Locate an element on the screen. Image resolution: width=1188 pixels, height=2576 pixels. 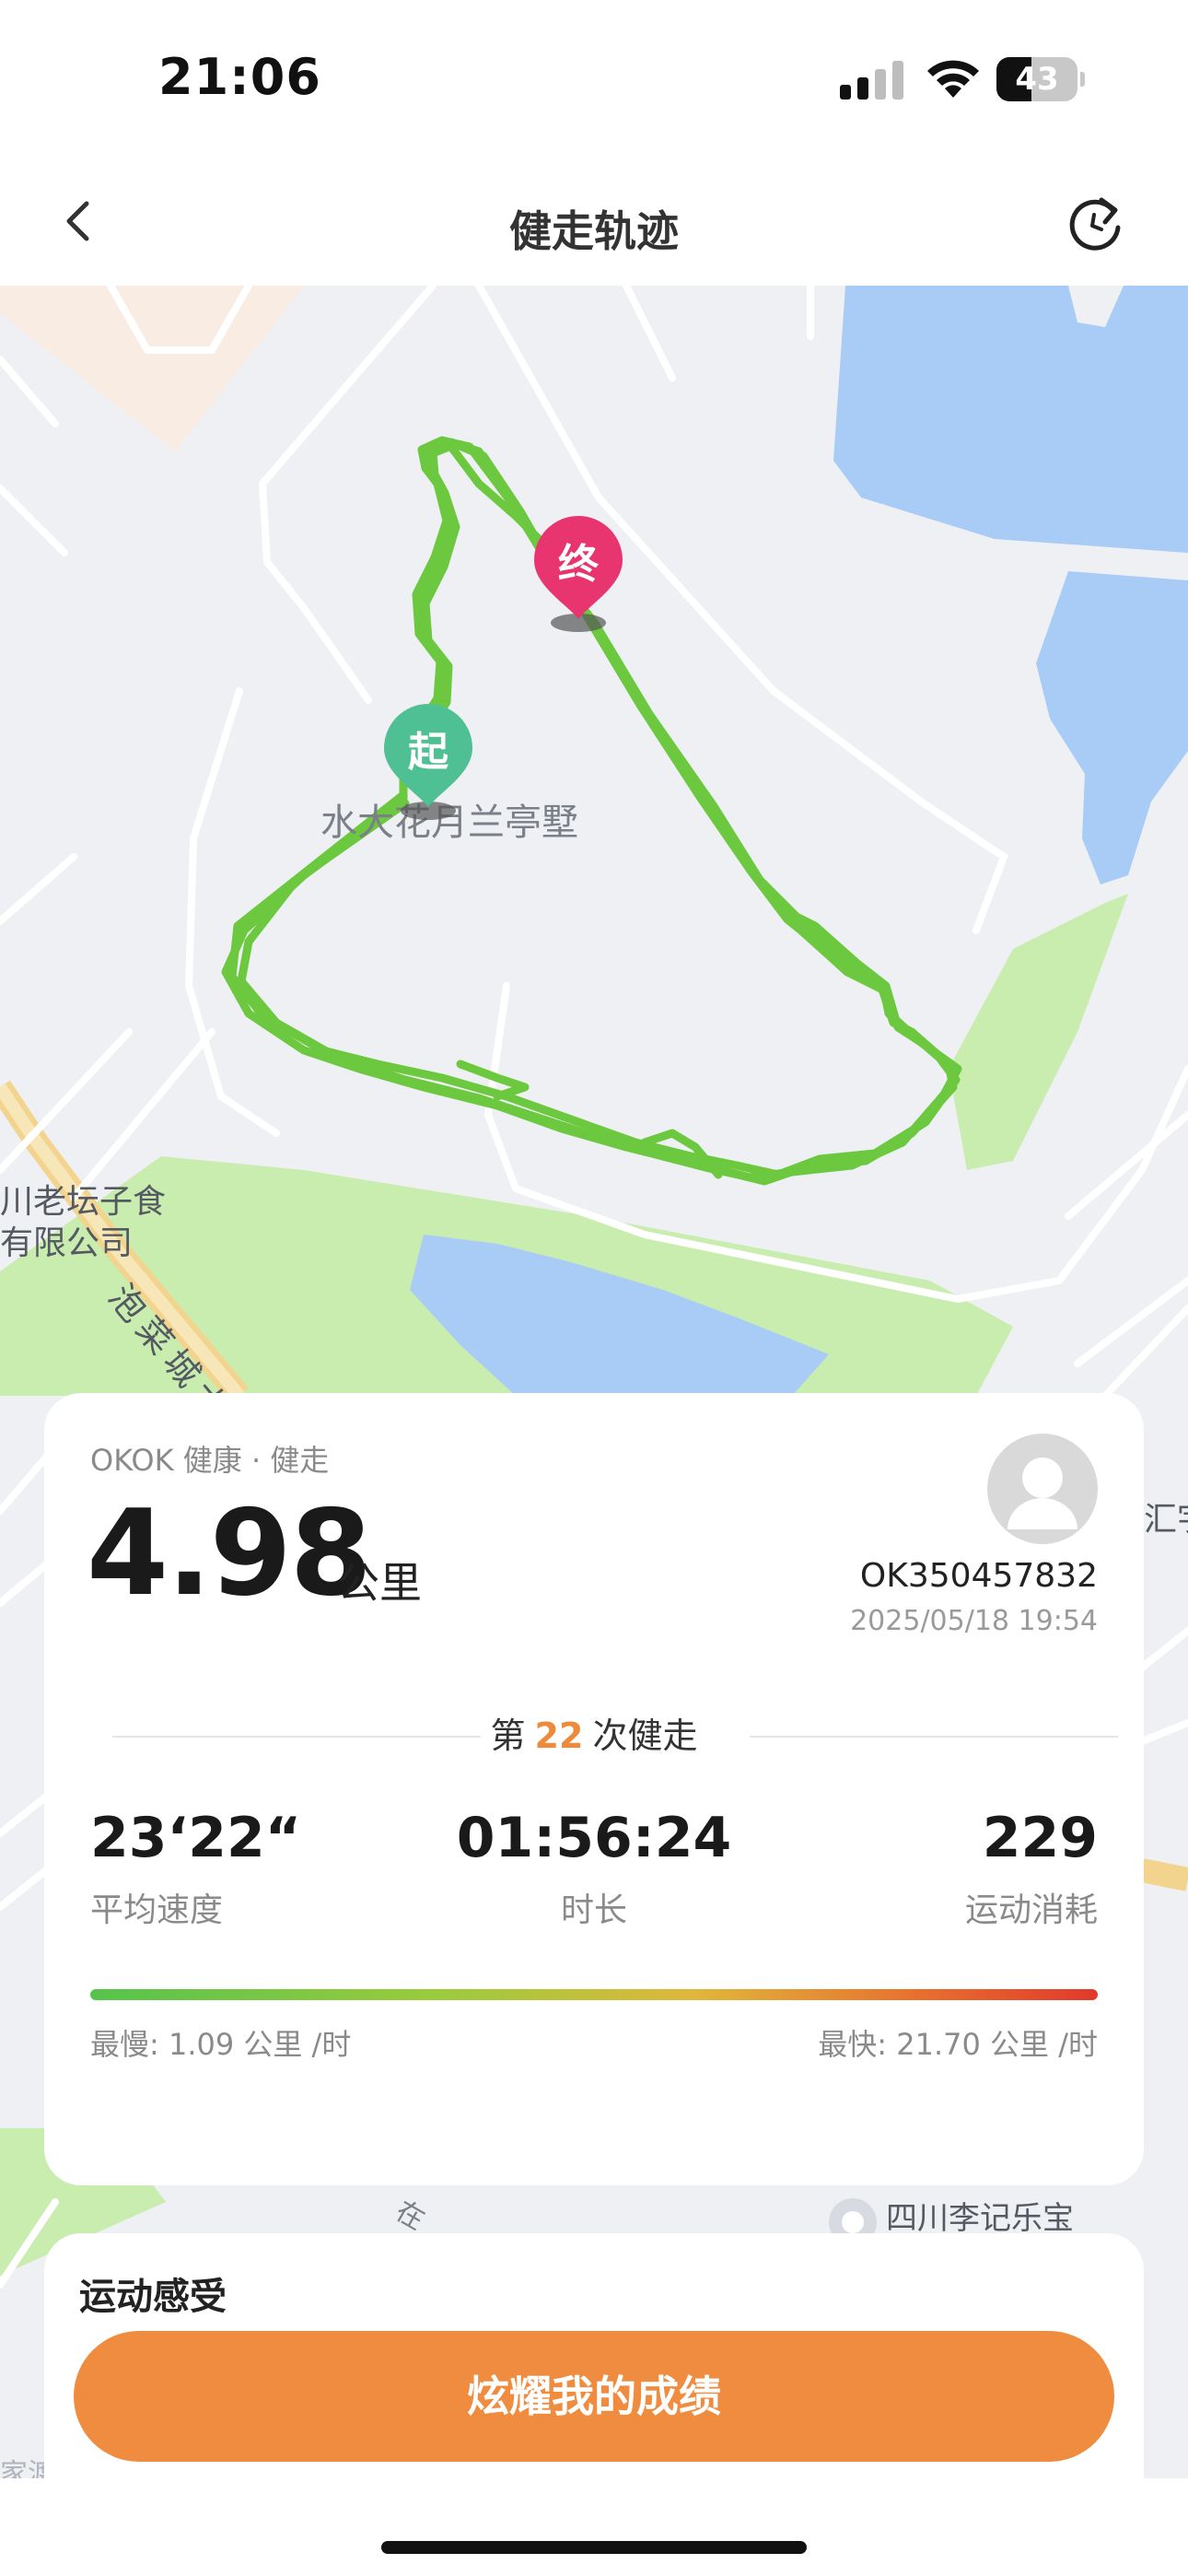
walk-count-row: 第 22 次健走 is located at coordinates (594, 1735).